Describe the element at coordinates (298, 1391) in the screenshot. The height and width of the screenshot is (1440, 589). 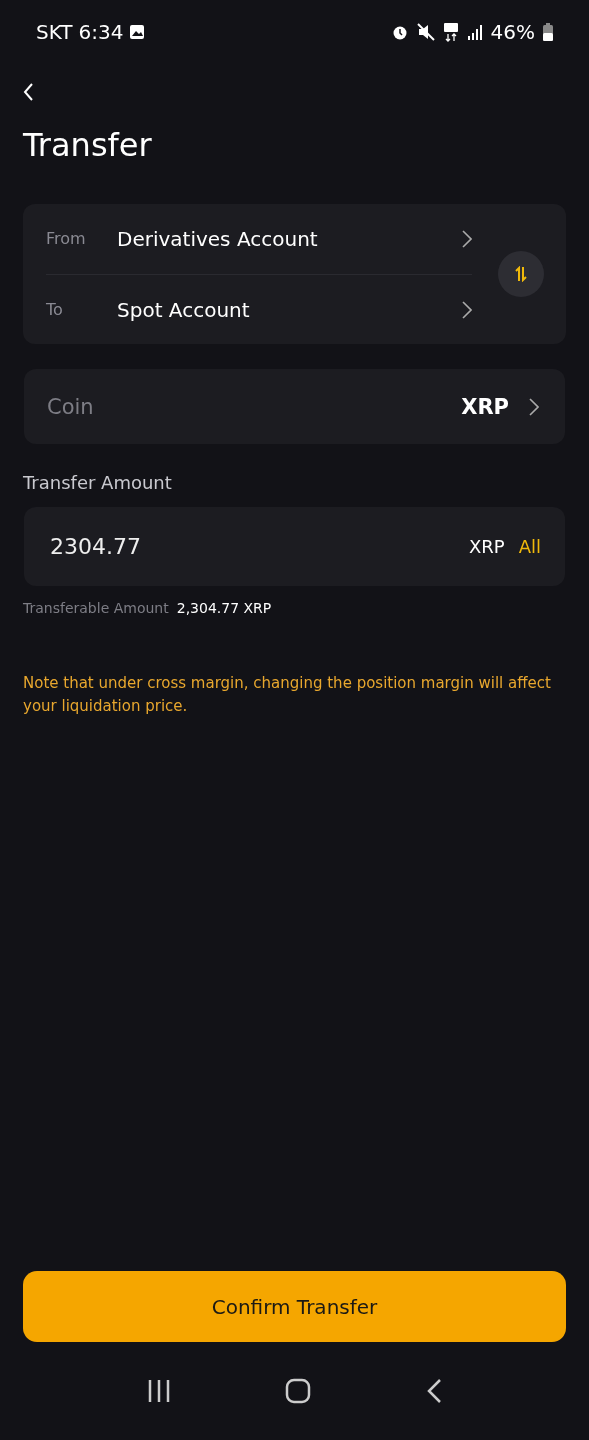
I see `home-icon` at that location.